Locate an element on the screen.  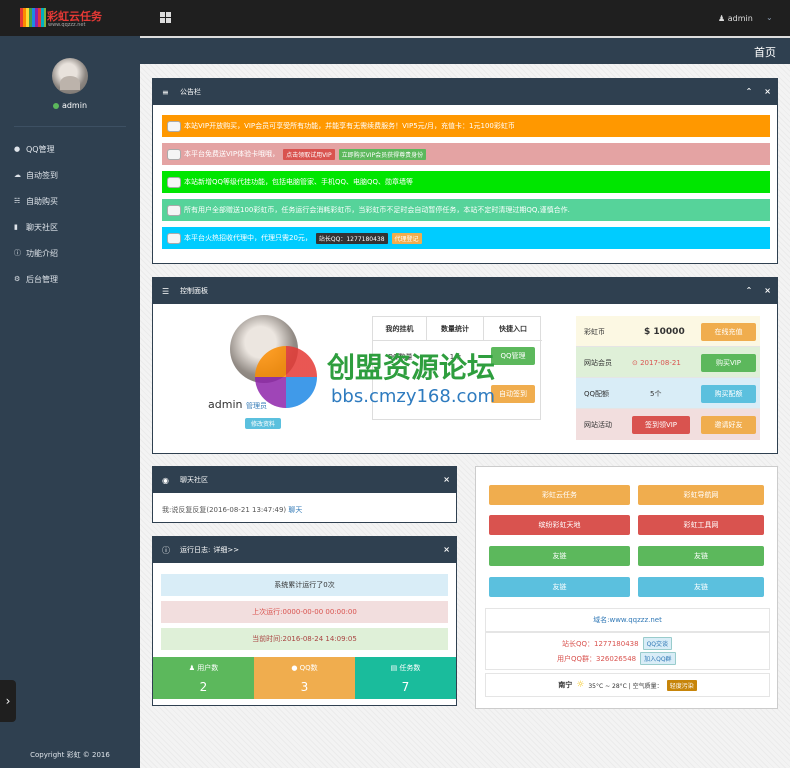
breadcrumb: 首页 is located at coordinates (465, 50).